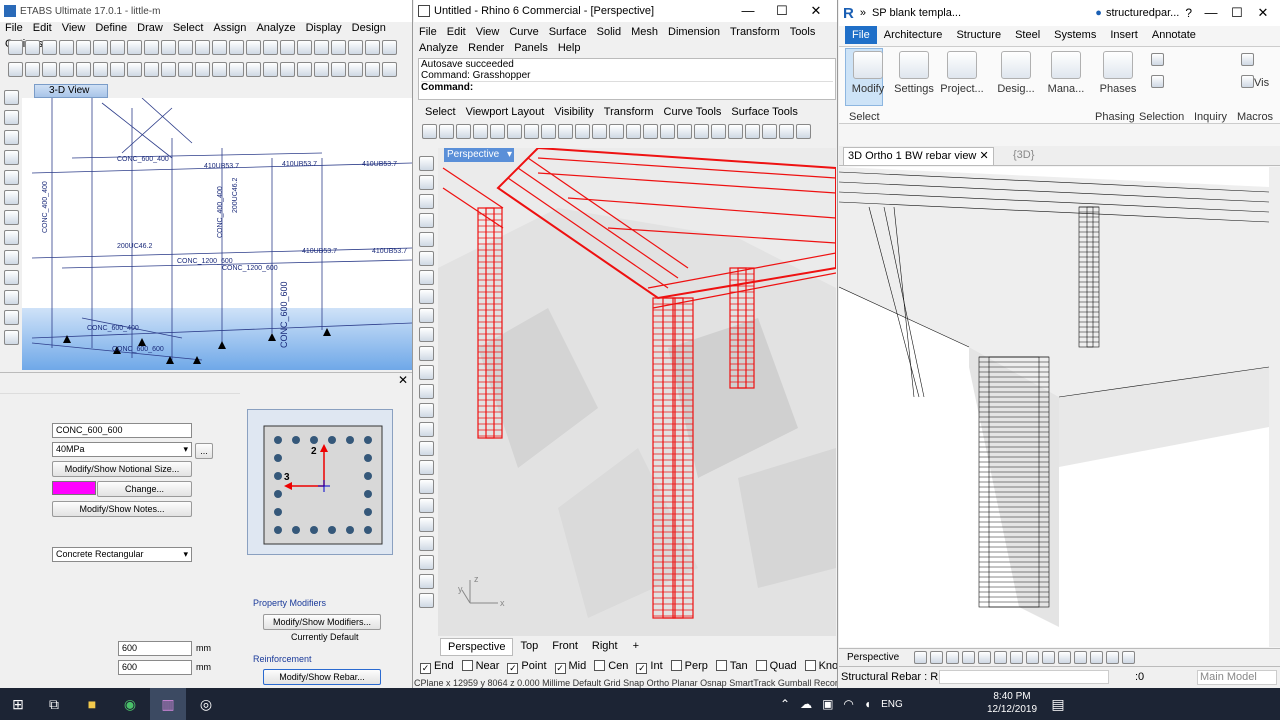  Describe the element at coordinates (605, 647) in the screenshot. I see `rhino-view-tab-3: Right` at that location.